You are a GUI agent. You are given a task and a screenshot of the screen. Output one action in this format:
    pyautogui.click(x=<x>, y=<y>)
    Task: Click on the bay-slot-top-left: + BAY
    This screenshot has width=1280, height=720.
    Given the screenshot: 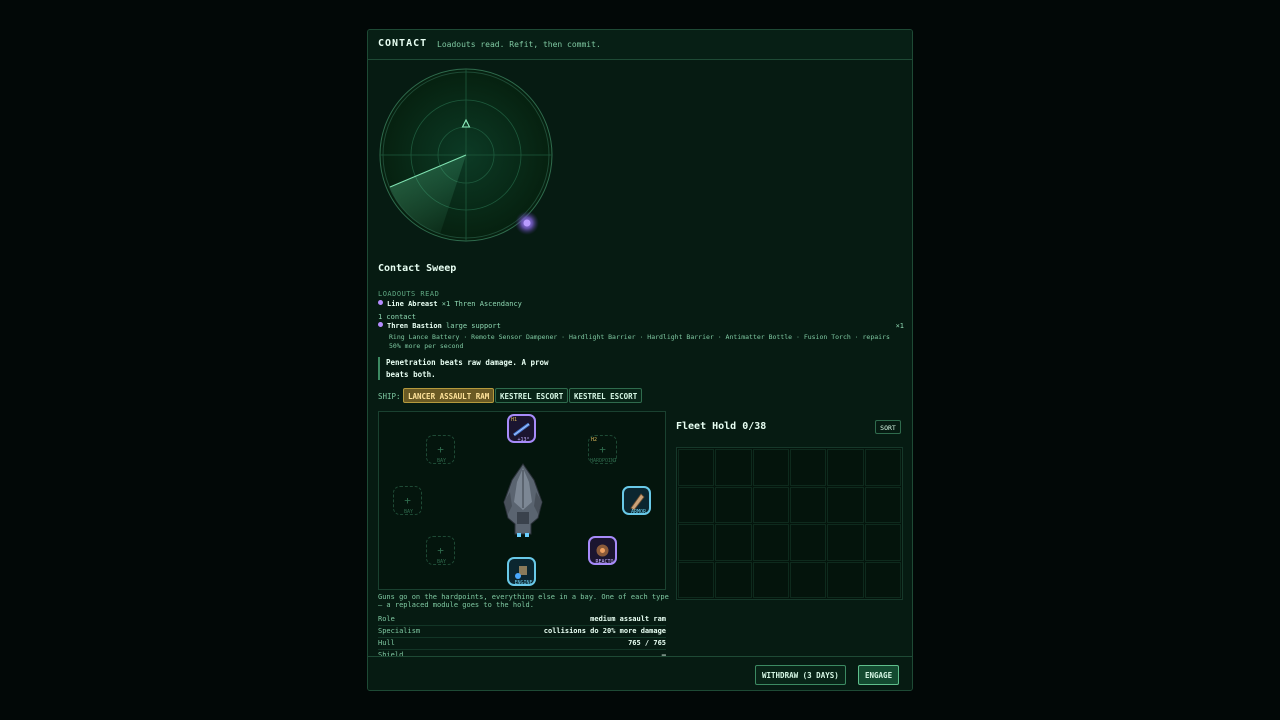 What is the action you would take?
    pyautogui.click(x=440, y=449)
    